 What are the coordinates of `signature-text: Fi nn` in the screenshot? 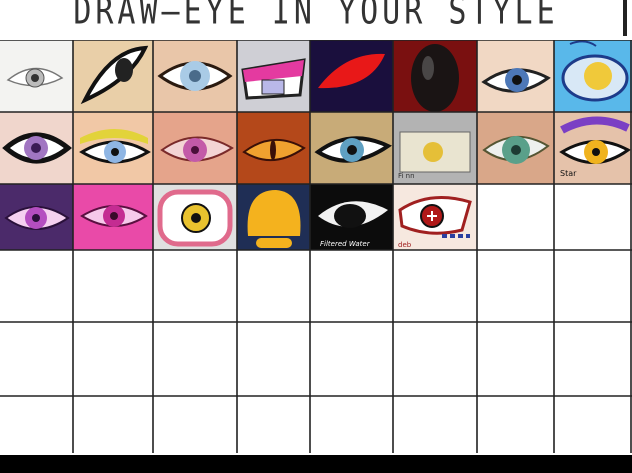 It's located at (406, 176).